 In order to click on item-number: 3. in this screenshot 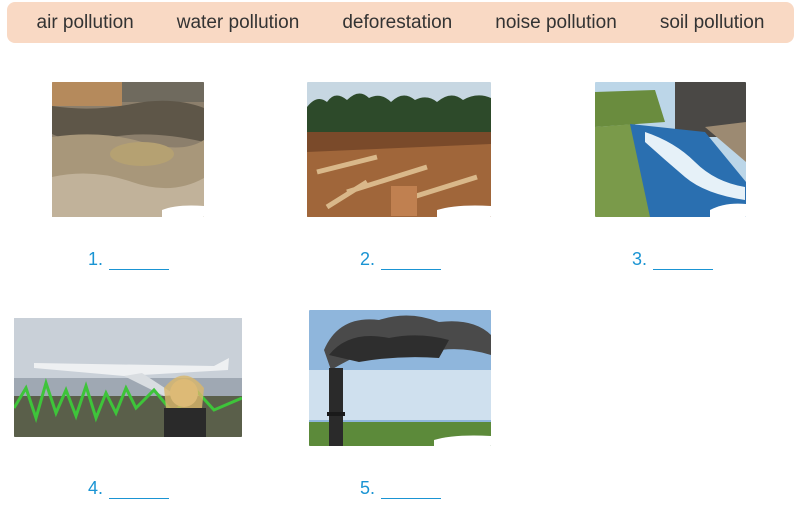, I will do `click(640, 259)`.